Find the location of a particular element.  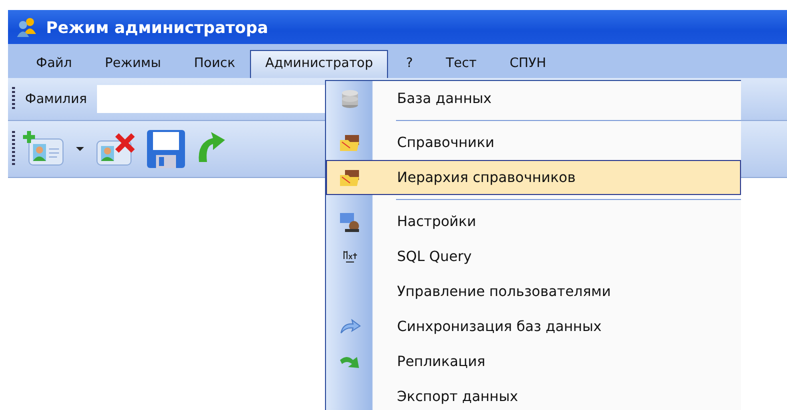

computer-icon is located at coordinates (350, 222).